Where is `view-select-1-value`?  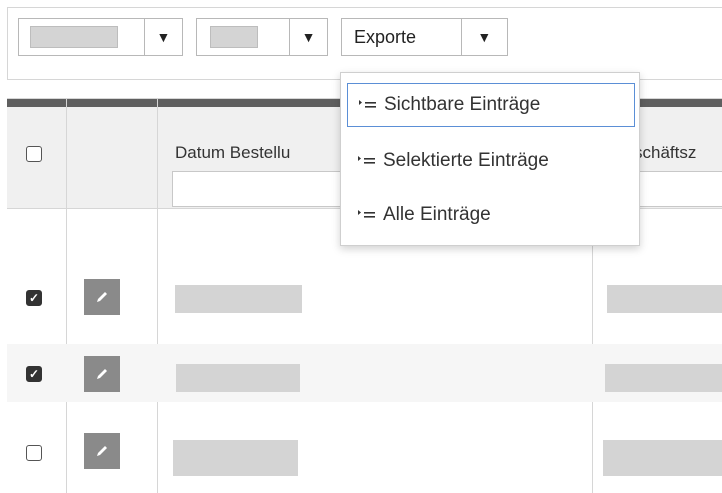 view-select-1-value is located at coordinates (81, 37).